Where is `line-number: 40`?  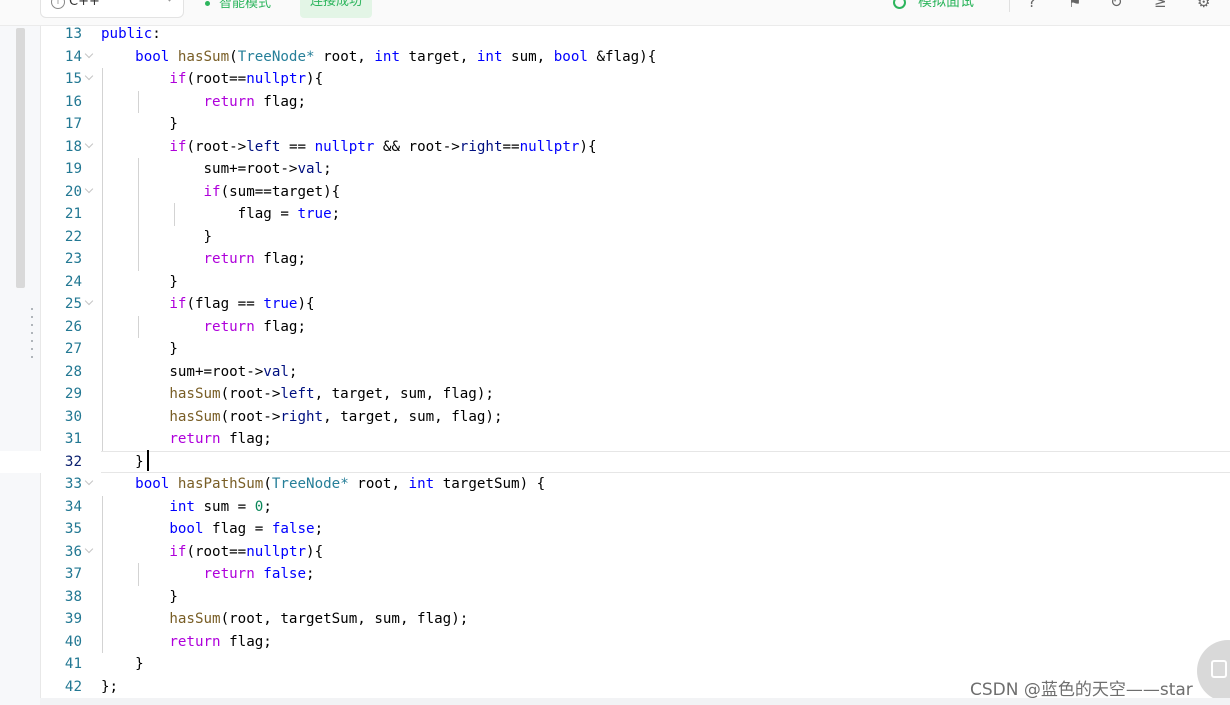 line-number: 40 is located at coordinates (73, 641).